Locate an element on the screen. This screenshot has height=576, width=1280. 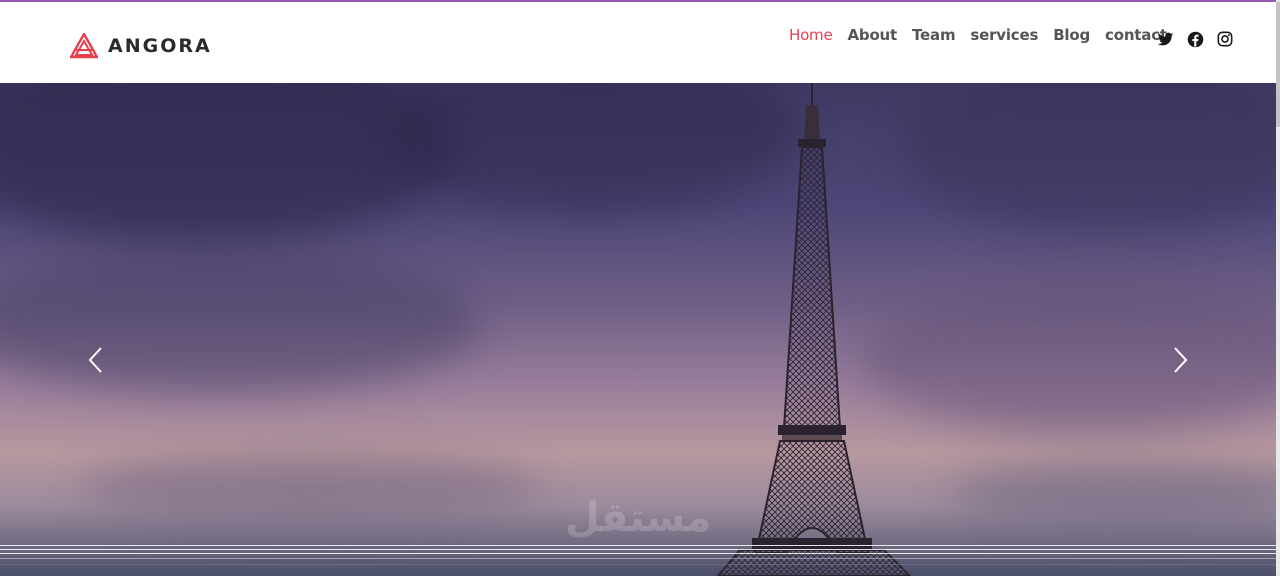
nav-team: Team is located at coordinates (934, 35).